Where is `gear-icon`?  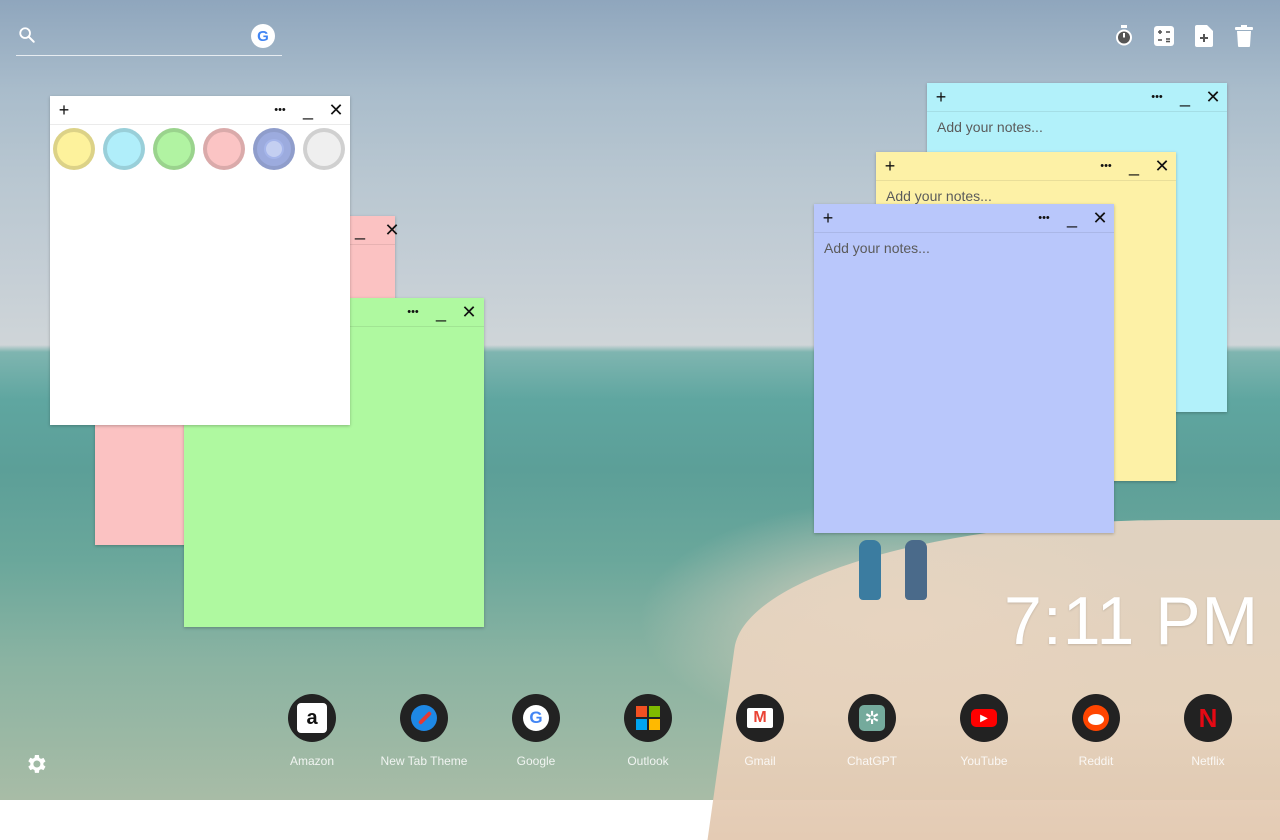 gear-icon is located at coordinates (36, 764).